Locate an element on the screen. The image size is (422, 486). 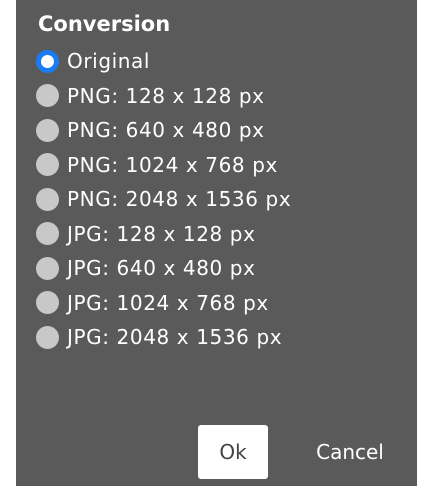
option-label: PNG: 128 x 128 px is located at coordinates (166, 95).